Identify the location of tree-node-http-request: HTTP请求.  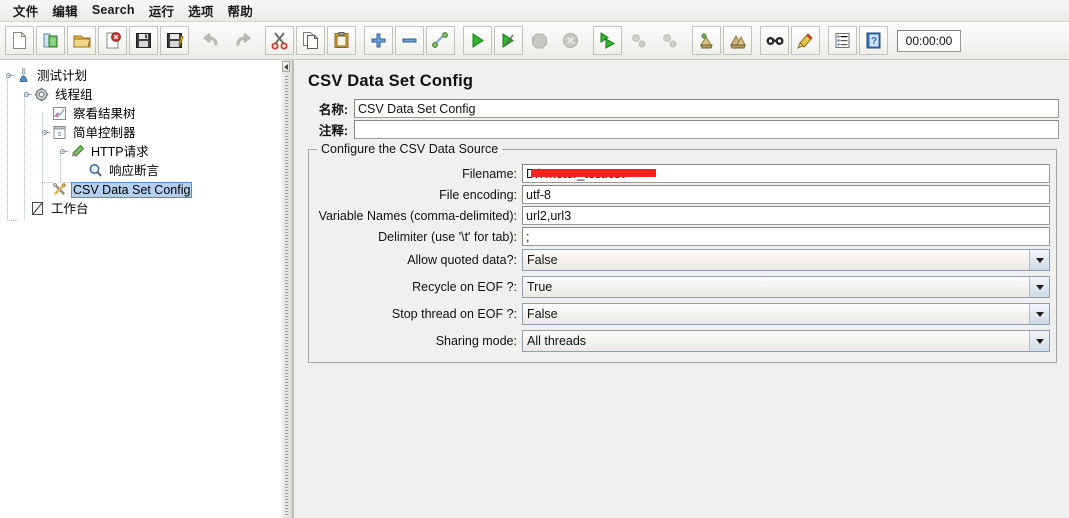
(140, 151).